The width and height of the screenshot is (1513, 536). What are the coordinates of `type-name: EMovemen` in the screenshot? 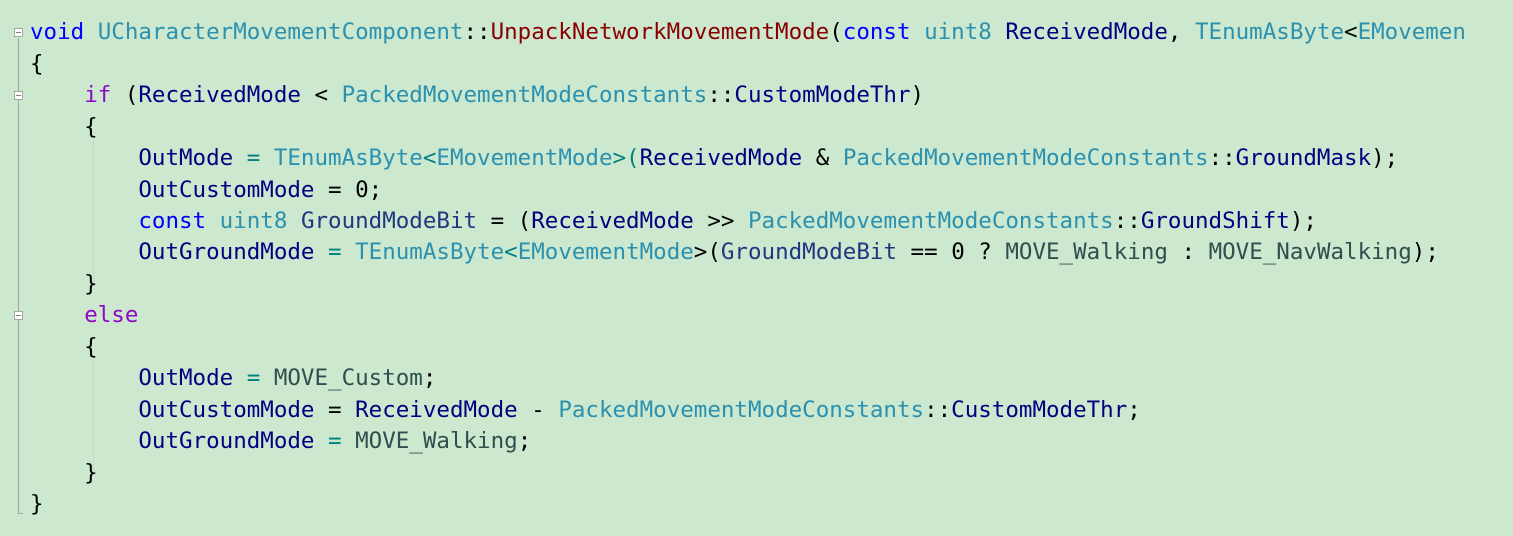 It's located at (1411, 32).